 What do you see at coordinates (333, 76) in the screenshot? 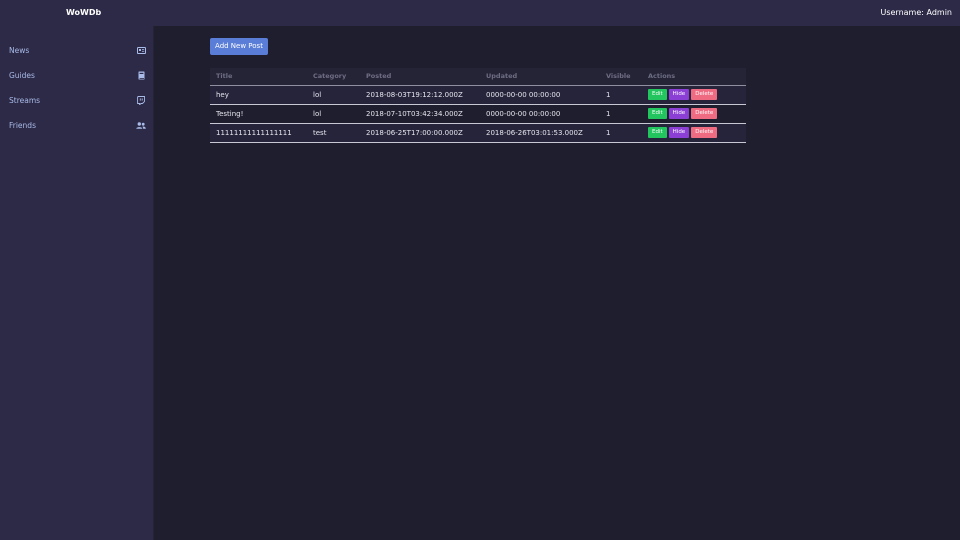
I see `column-header-category: Category` at bounding box center [333, 76].